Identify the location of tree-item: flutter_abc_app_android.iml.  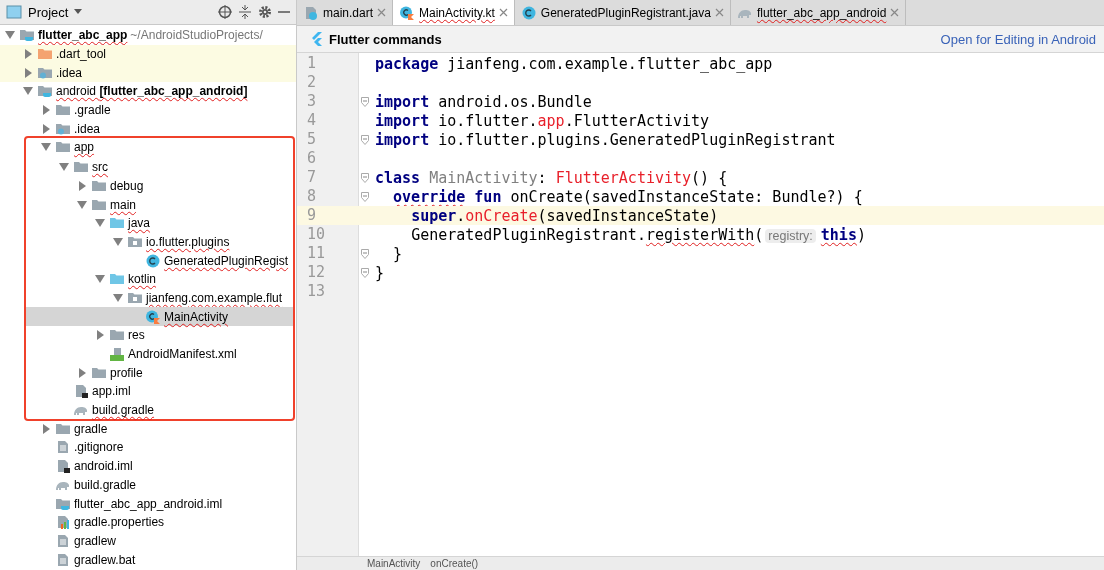
(148, 503).